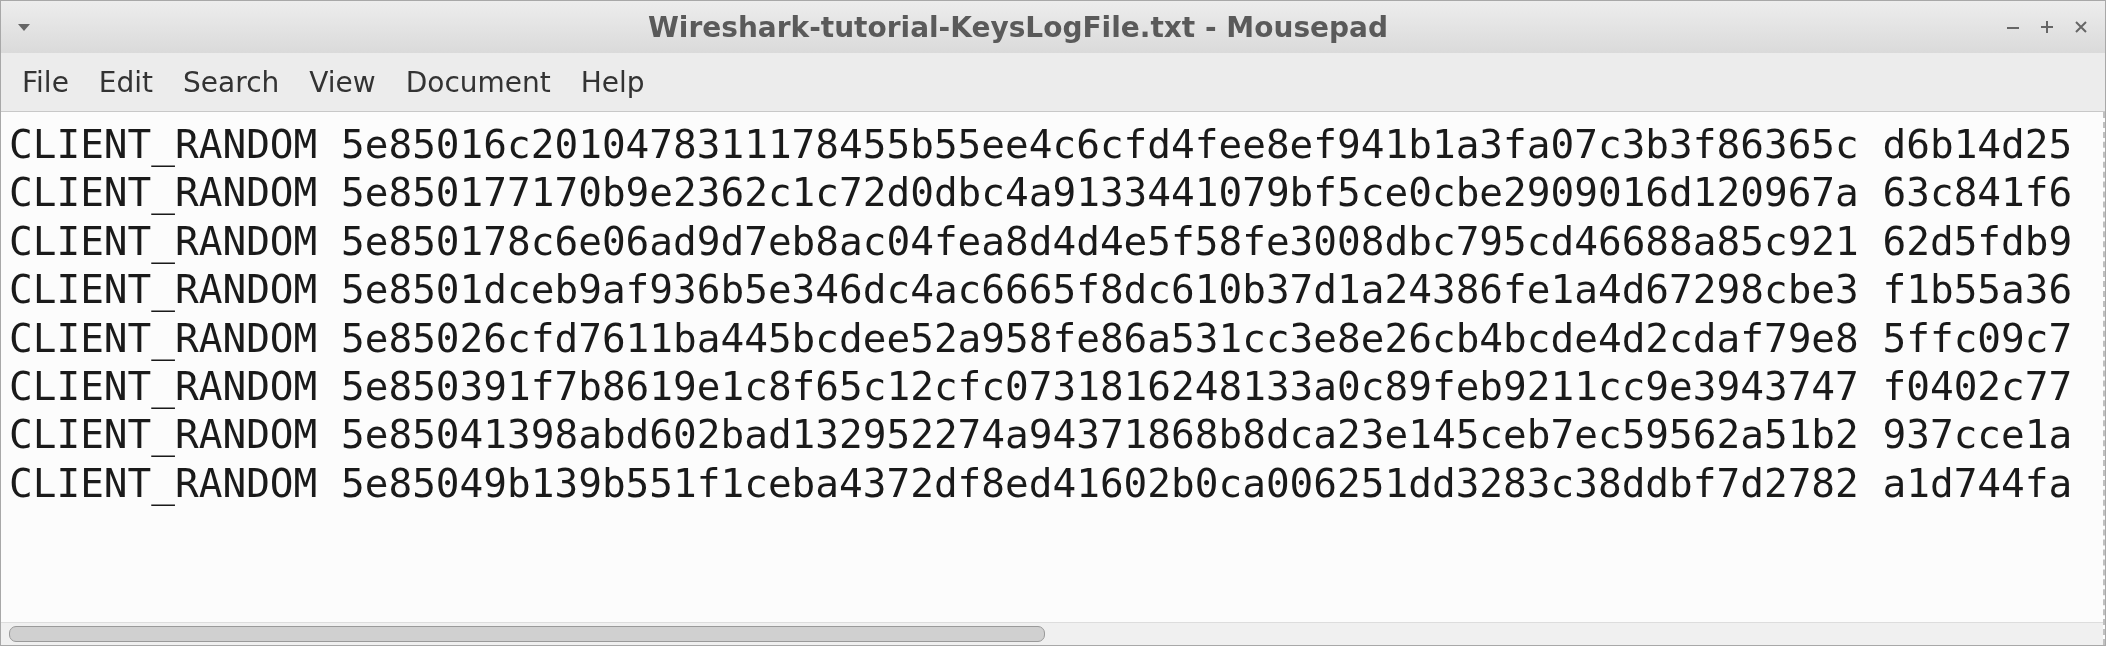  I want to click on text-line: CLIENT_RANDOM 5e85016c2010478311178455b55ee4c6cfd4fee8ef941b1a3fa07c3b3f86365c d6b14d25, so click(1041, 144).